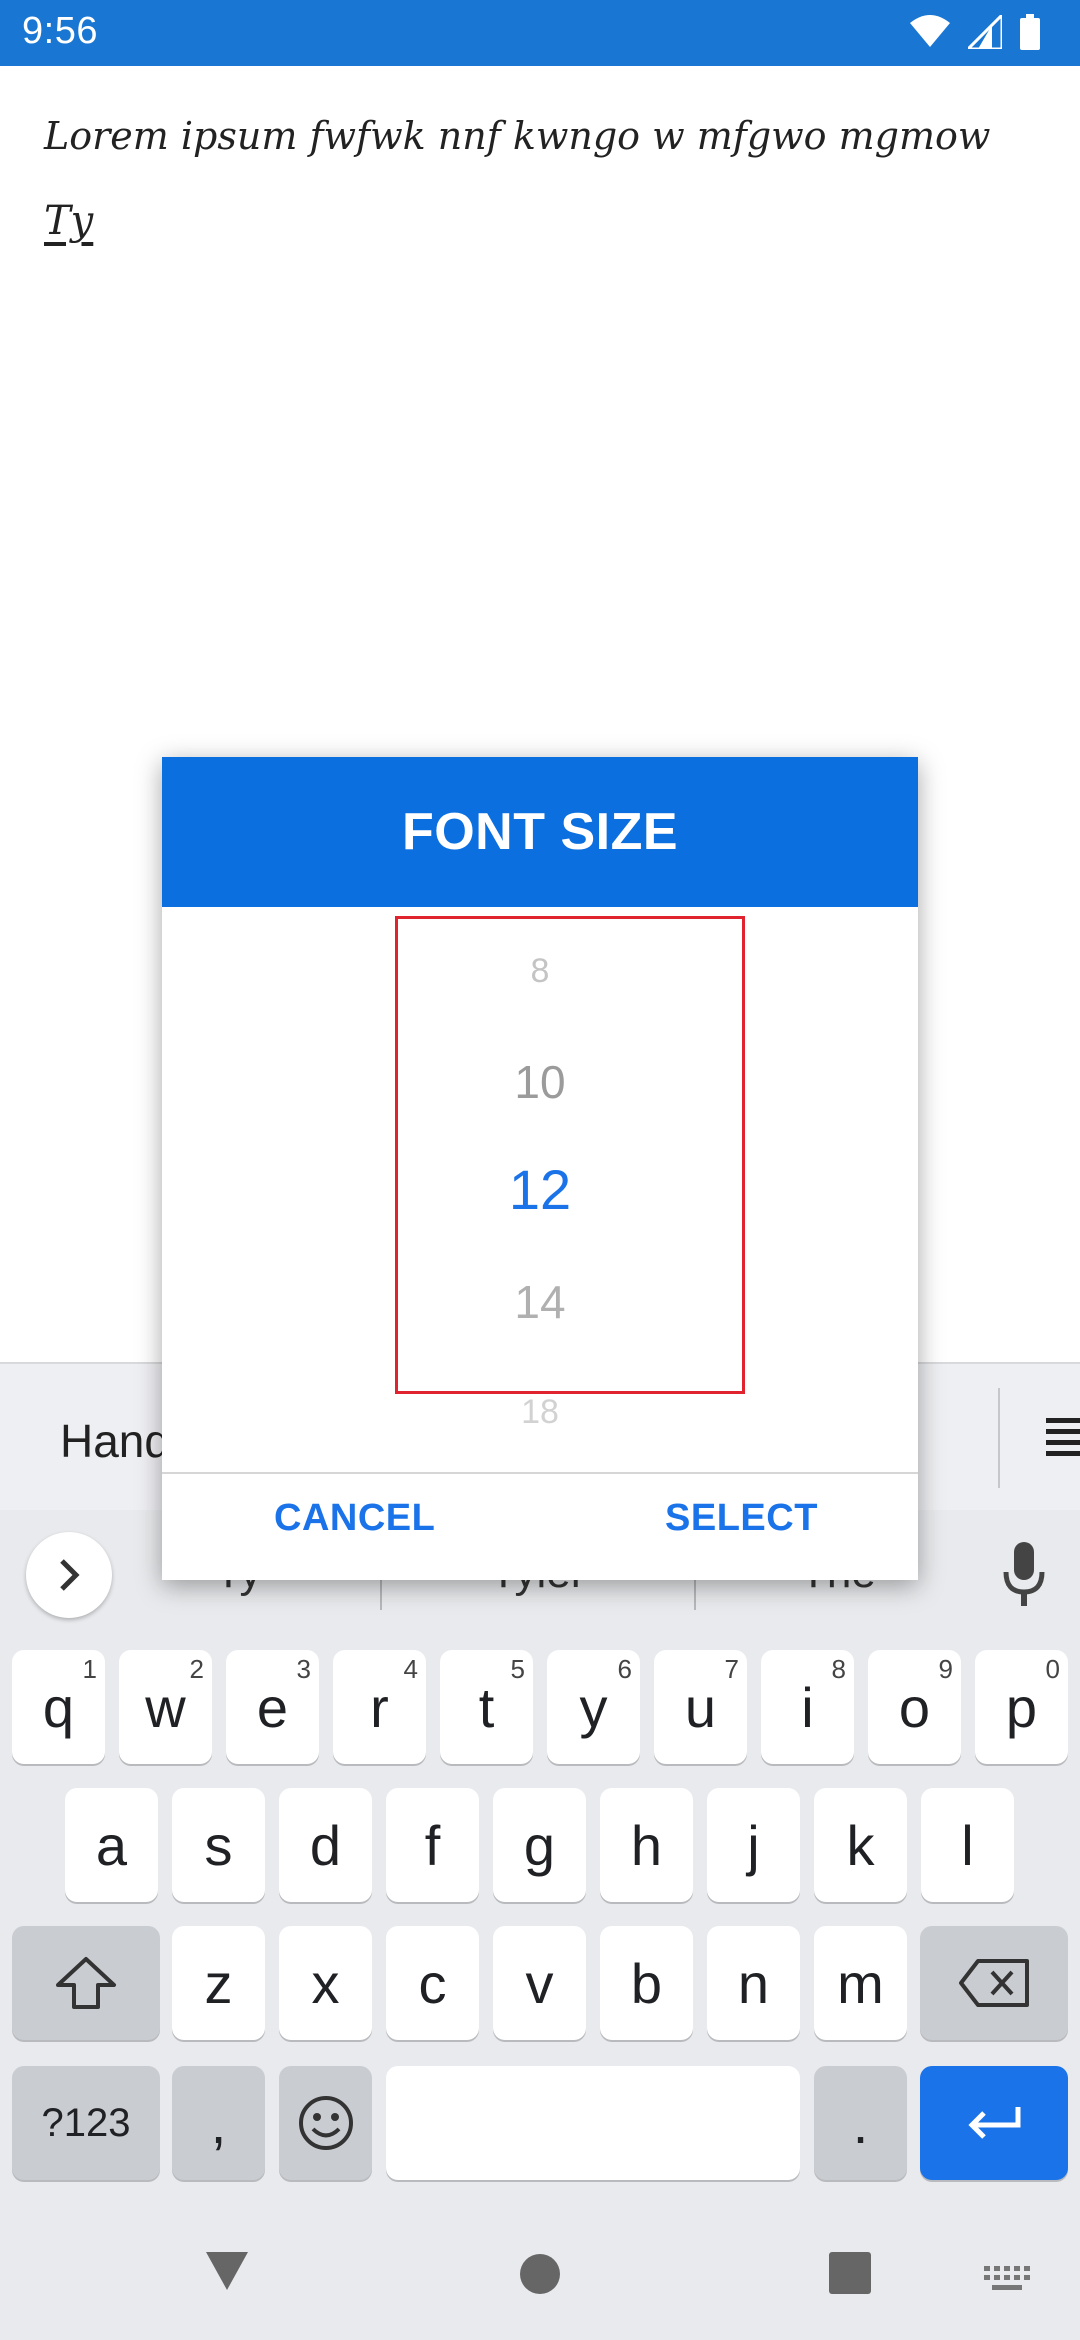 The image size is (1080, 2340). Describe the element at coordinates (985, 32) in the screenshot. I see `cell-signal-icon` at that location.